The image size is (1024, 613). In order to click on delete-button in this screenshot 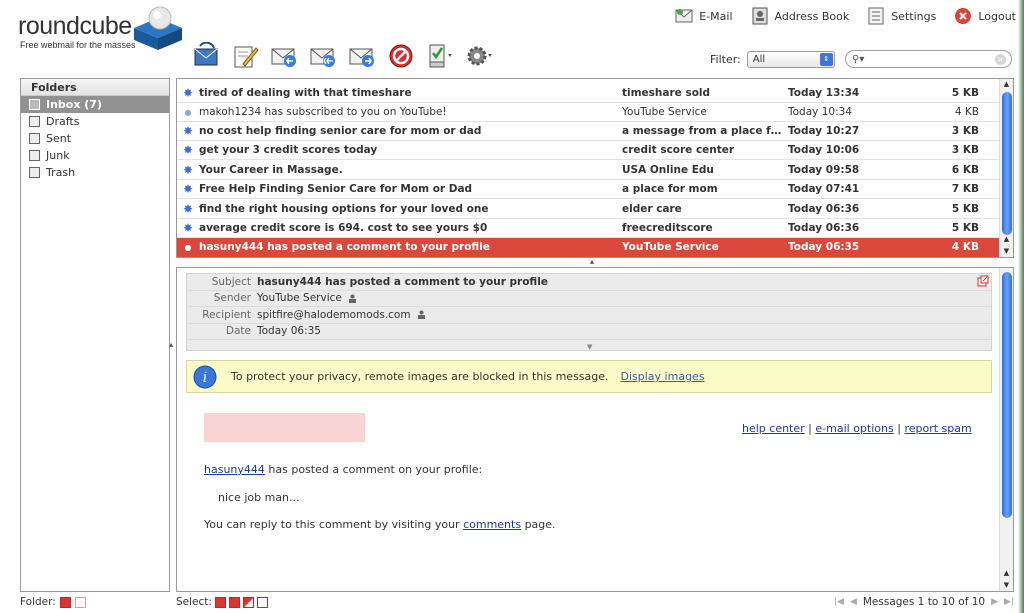, I will do `click(400, 55)`.